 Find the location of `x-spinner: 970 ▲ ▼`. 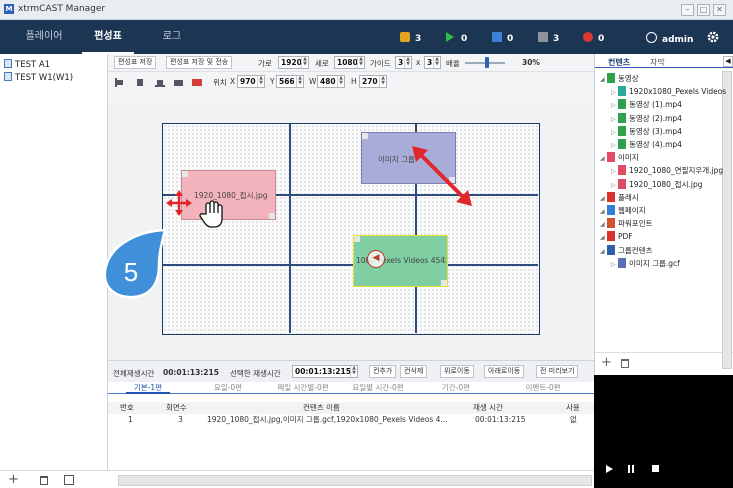

x-spinner: 970 ▲ ▼ is located at coordinates (251, 81).